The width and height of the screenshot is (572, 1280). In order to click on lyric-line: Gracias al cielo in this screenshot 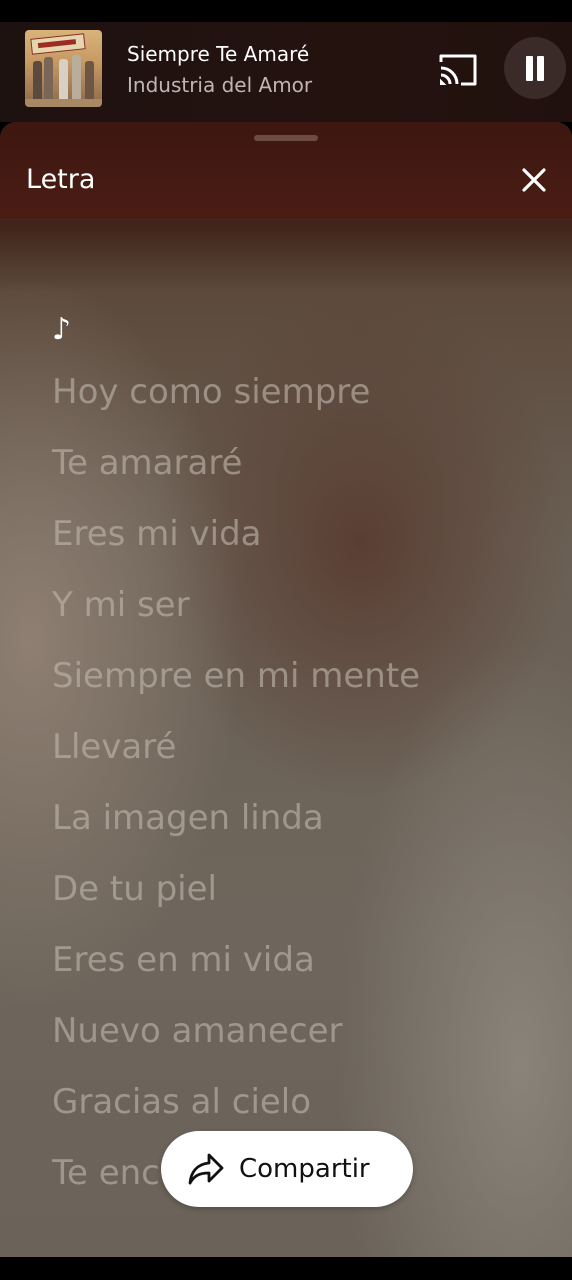, I will do `click(181, 1102)`.